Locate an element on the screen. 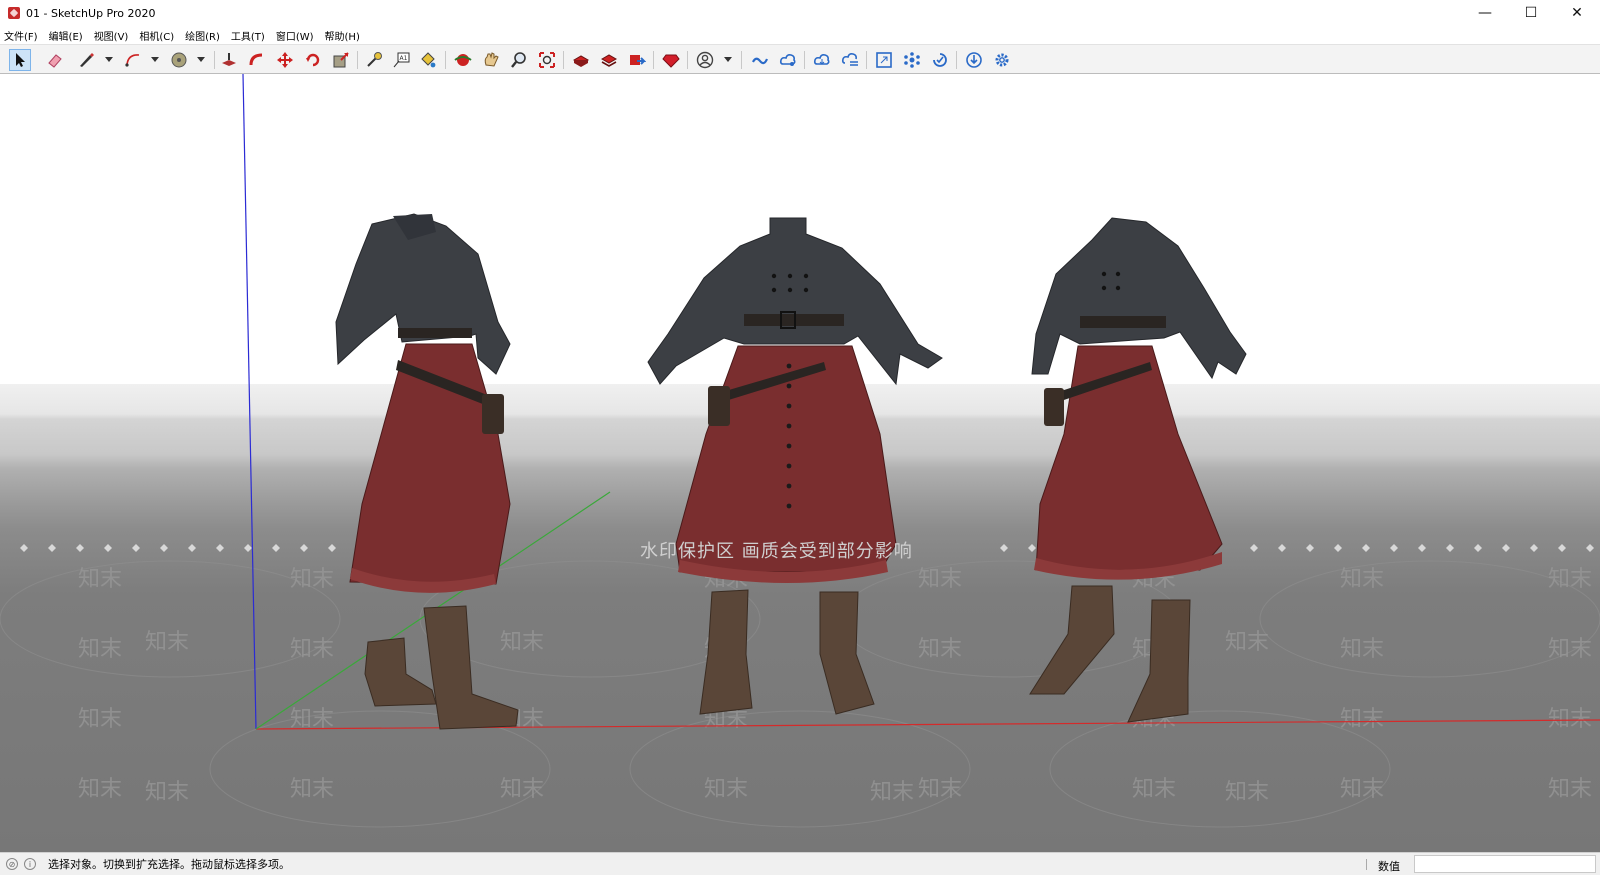  extension-warehouse-icon is located at coordinates (609, 60).